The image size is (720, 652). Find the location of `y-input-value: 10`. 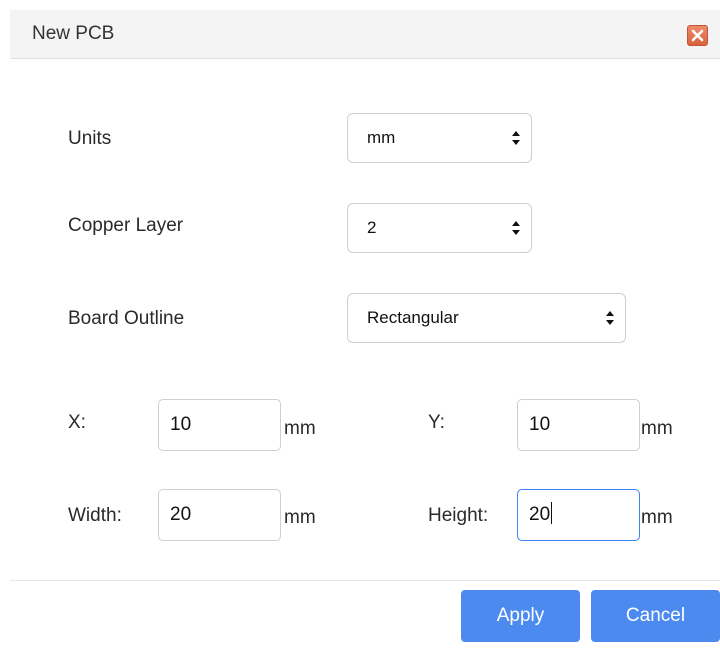

y-input-value: 10 is located at coordinates (540, 424).